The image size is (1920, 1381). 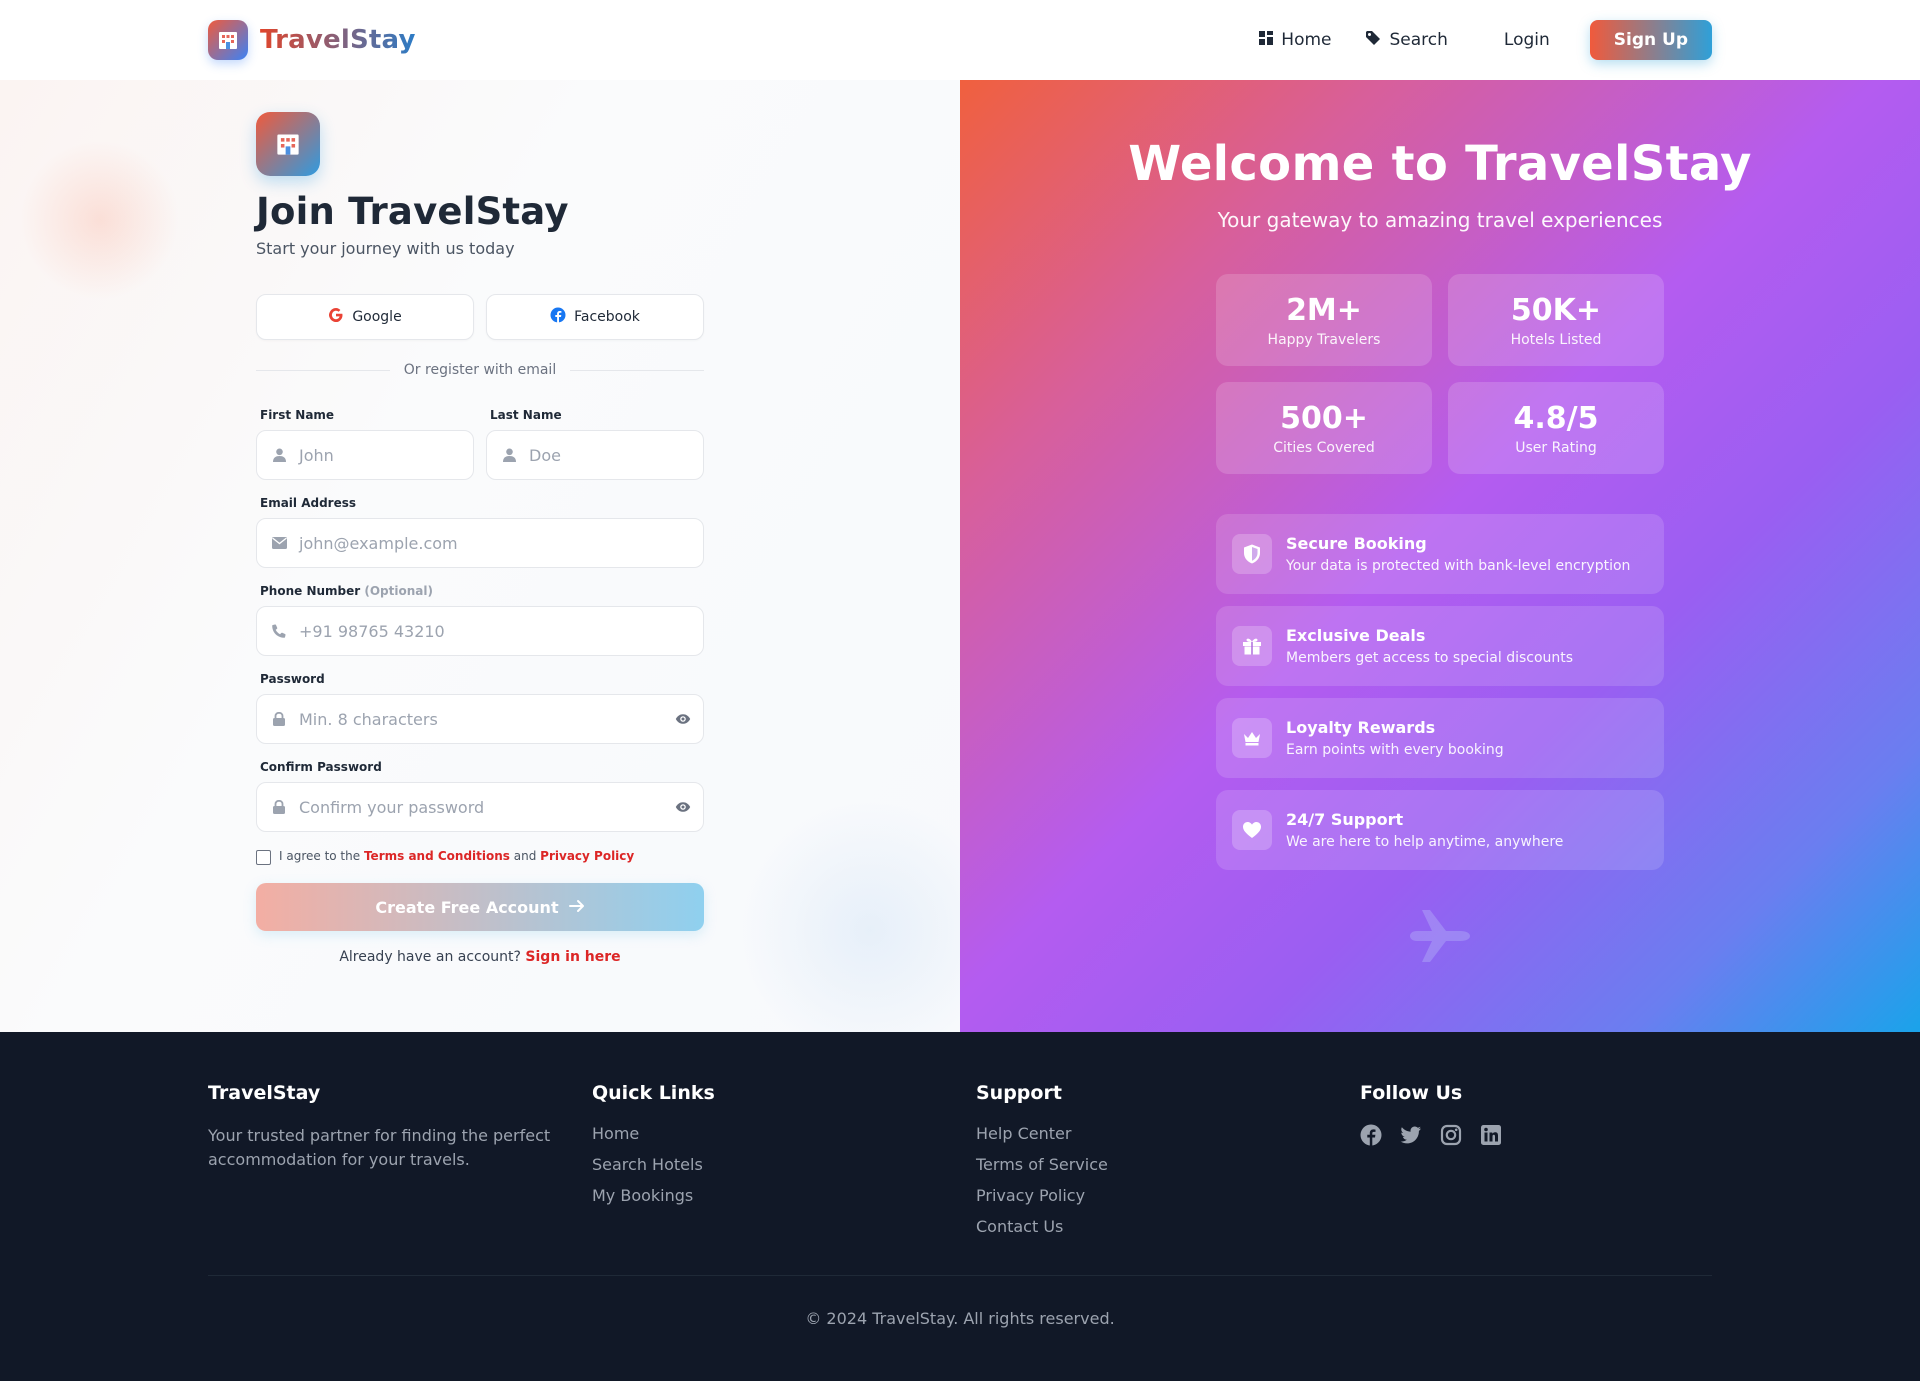 What do you see at coordinates (1411, 1093) in the screenshot?
I see `follow-heading: Follow Us` at bounding box center [1411, 1093].